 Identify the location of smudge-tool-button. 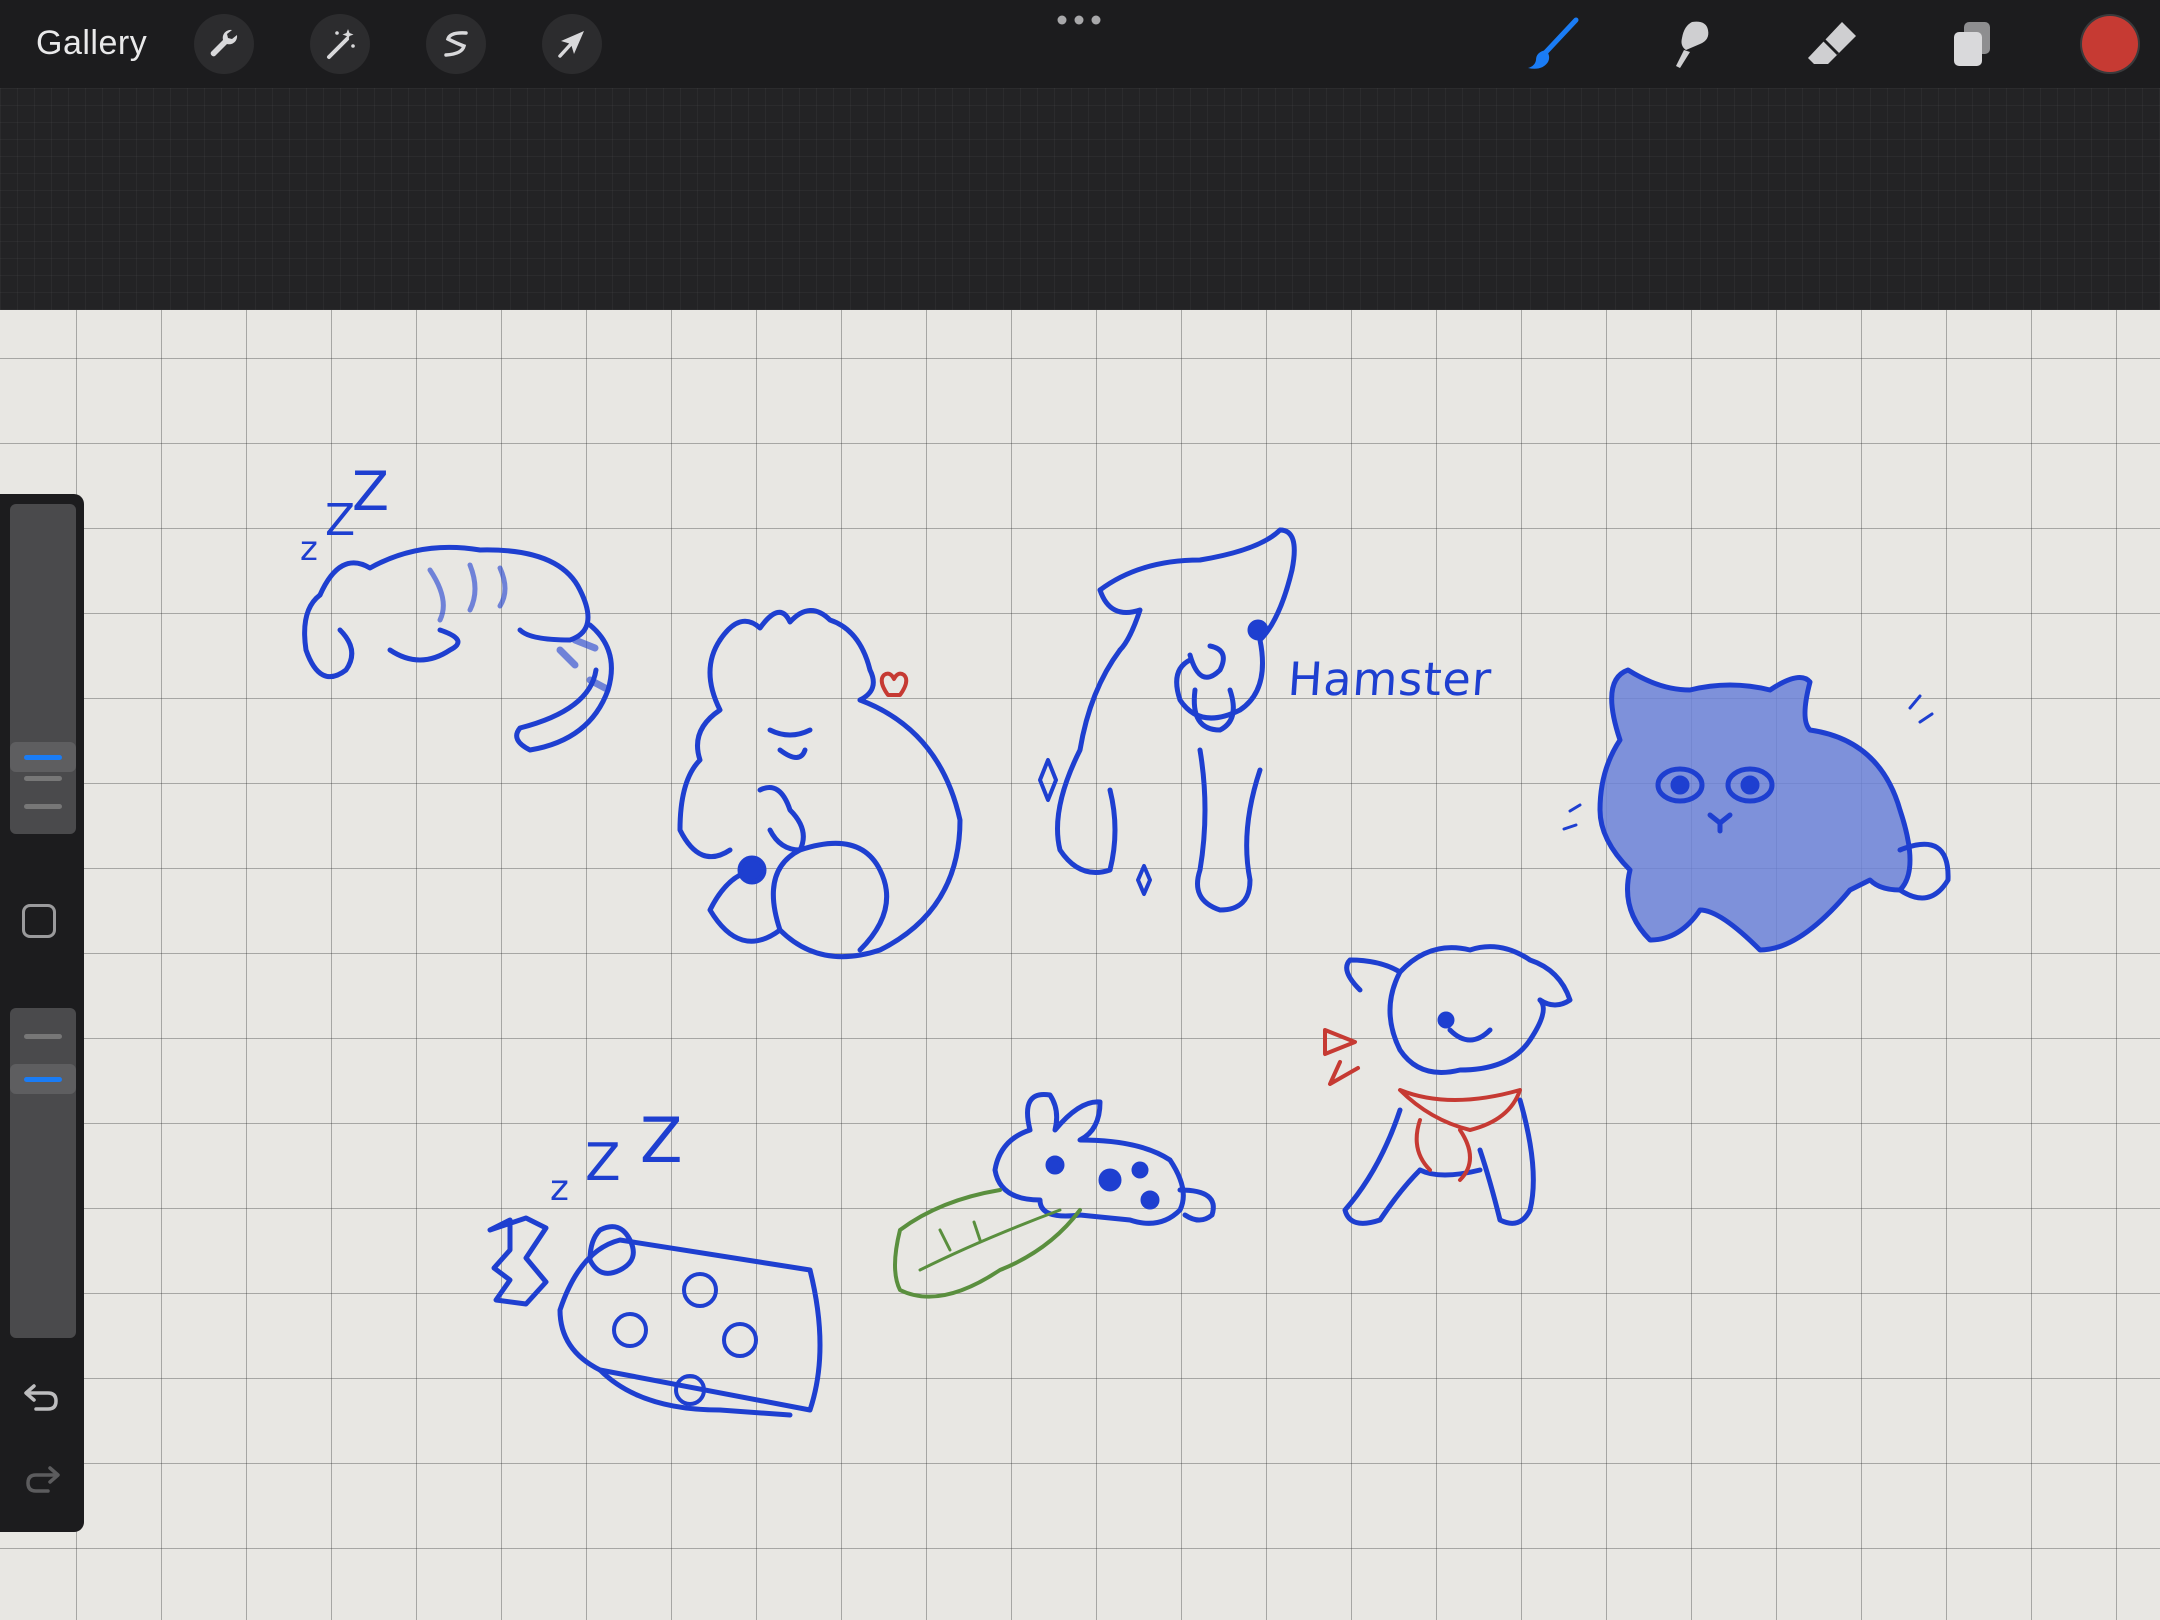
(1692, 44).